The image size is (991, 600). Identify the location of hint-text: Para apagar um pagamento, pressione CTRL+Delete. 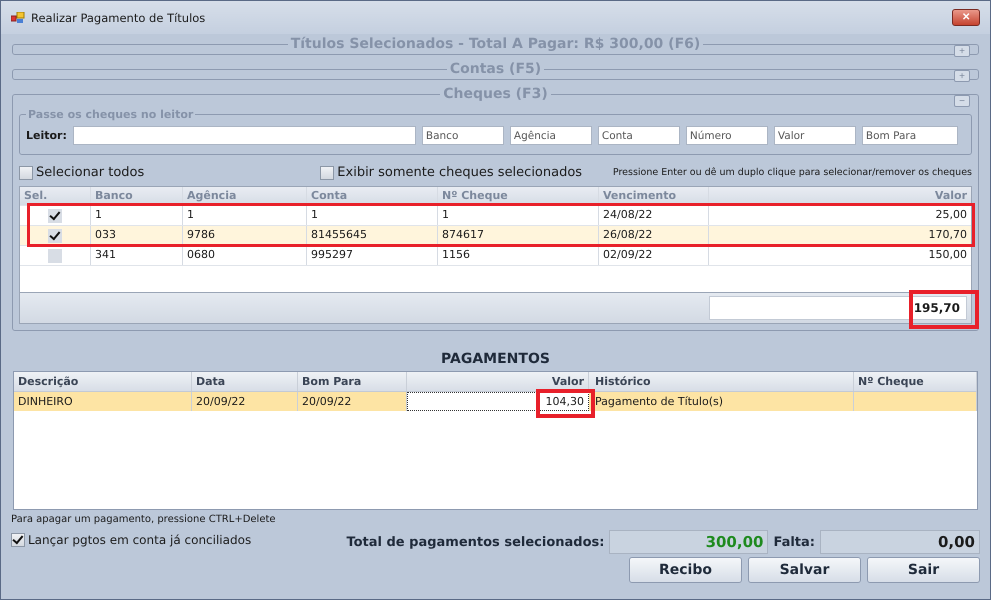
(144, 519).